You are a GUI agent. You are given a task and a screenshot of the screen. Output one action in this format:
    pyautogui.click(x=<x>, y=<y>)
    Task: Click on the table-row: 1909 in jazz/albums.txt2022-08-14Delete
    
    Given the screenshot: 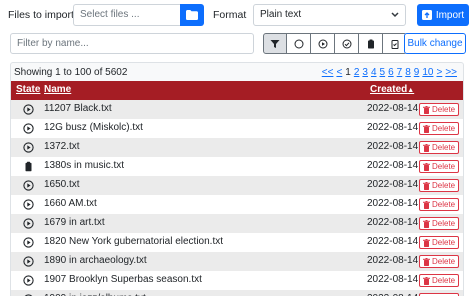 What is the action you would take?
    pyautogui.click(x=237, y=293)
    